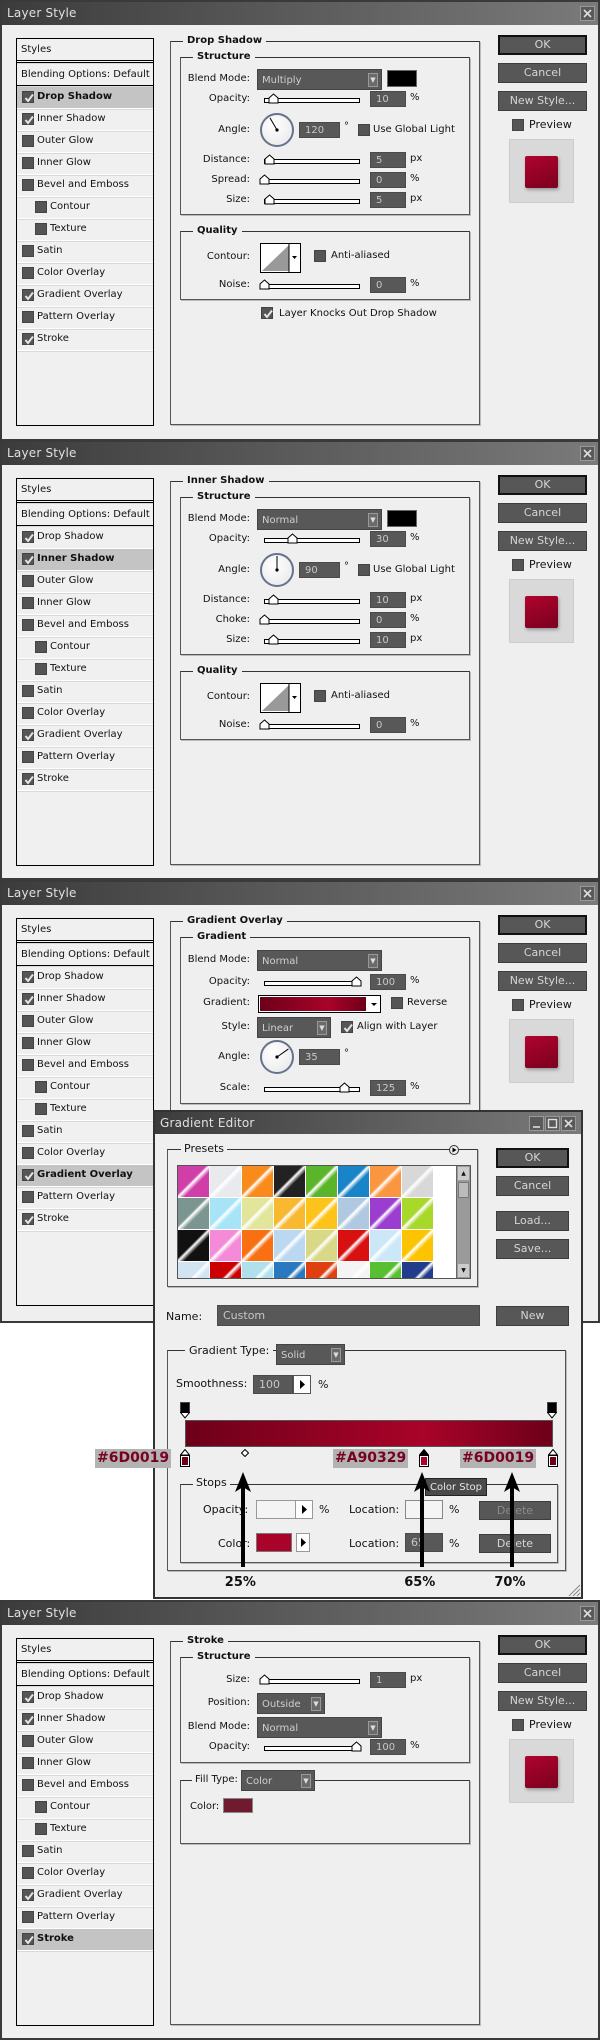 The image size is (600, 2040). Describe the element at coordinates (294, 1027) in the screenshot. I see `style-select: Linear ▼` at that location.